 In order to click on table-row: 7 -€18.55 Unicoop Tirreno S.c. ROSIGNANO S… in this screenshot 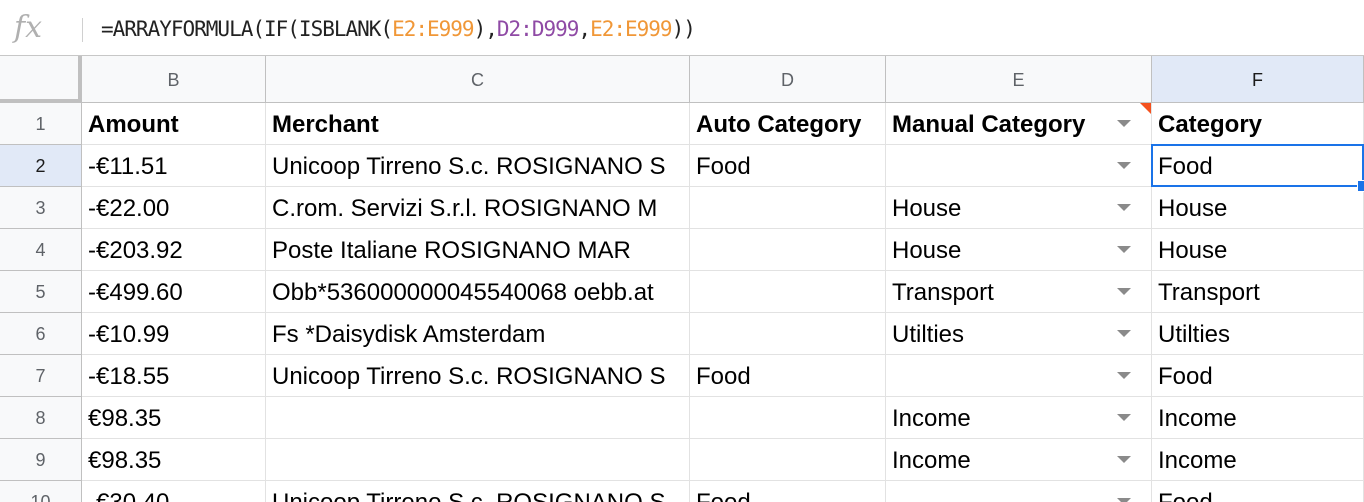, I will do `click(682, 376)`.